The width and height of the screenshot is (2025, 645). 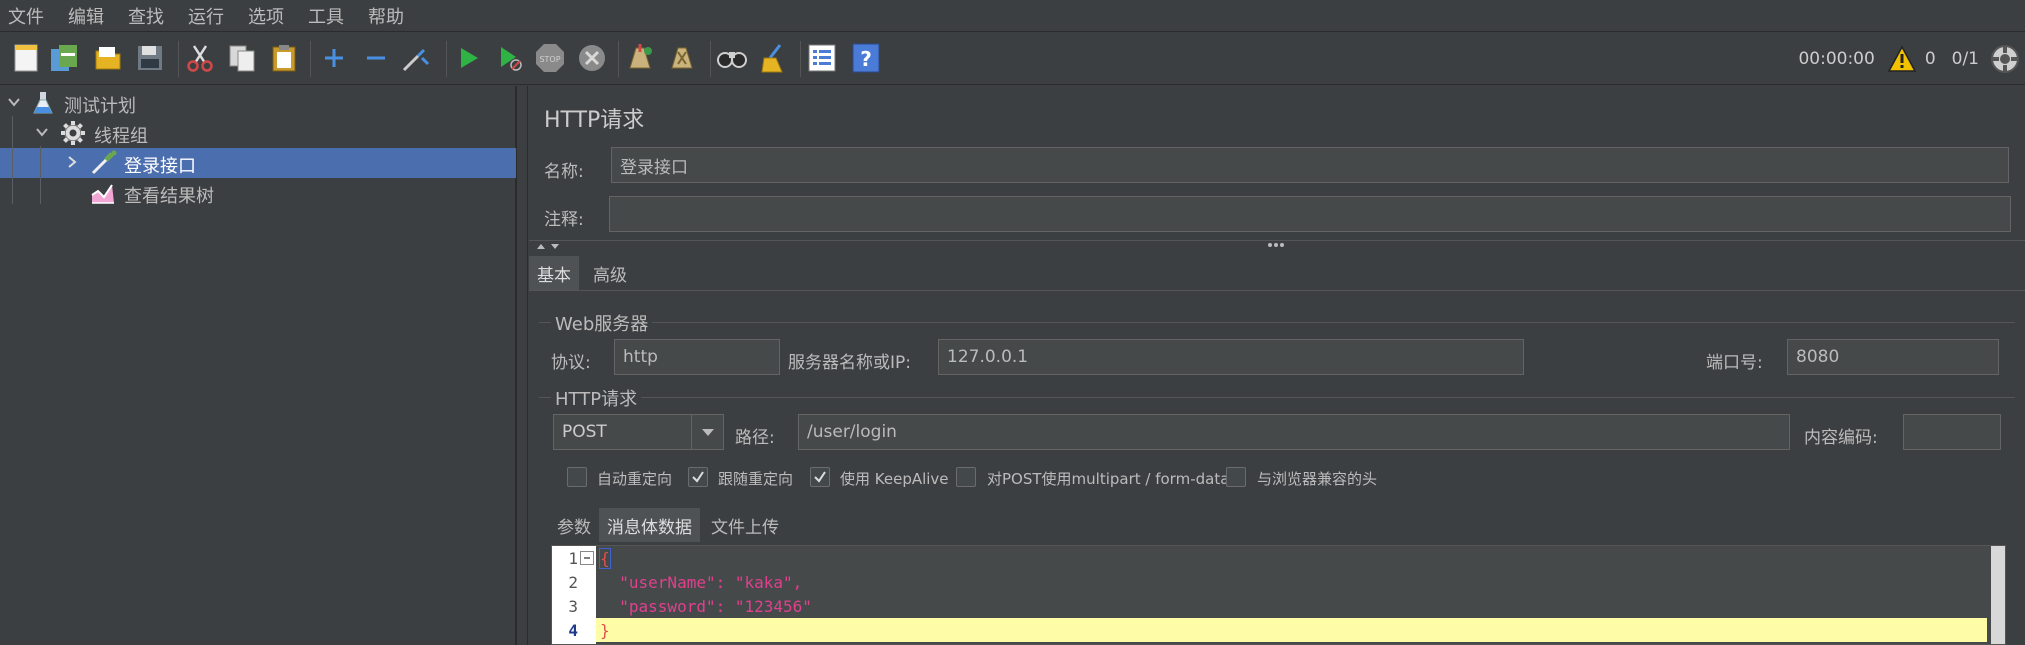 What do you see at coordinates (756, 479) in the screenshot?
I see `follow-redirect-label: 跟随重定向` at bounding box center [756, 479].